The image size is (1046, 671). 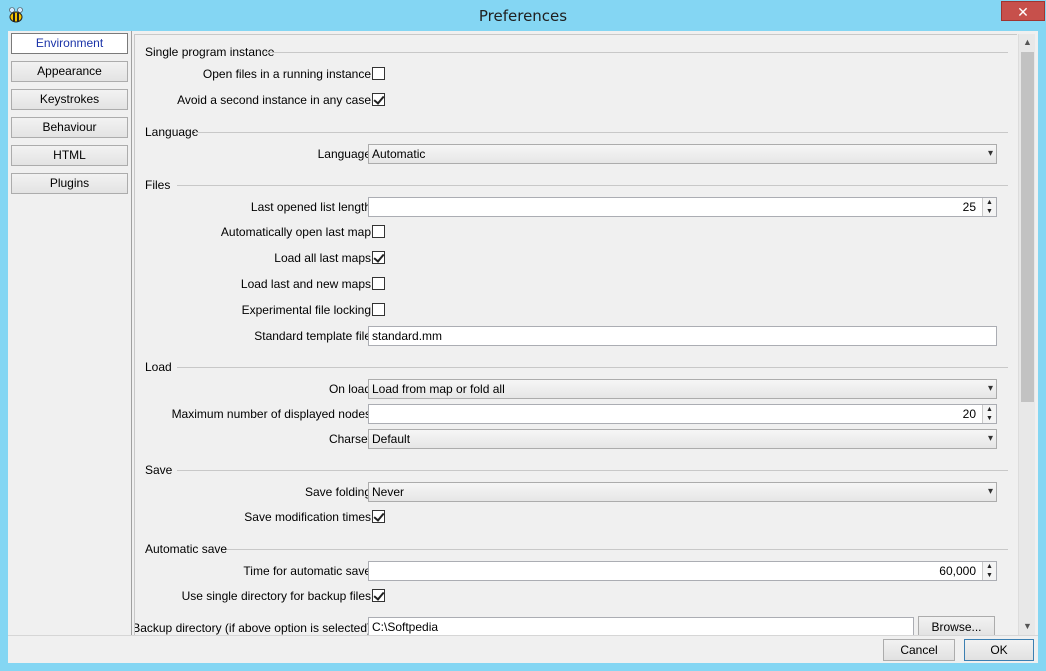 I want to click on nav-appearance-button: Appearance, so click(x=69, y=71).